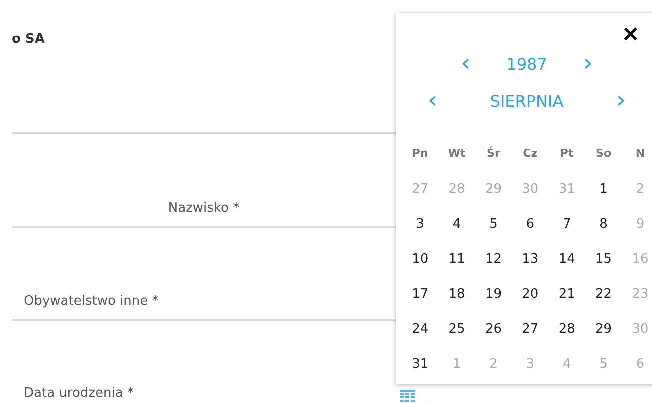  What do you see at coordinates (604, 294) in the screenshot?
I see `day-button: 22` at bounding box center [604, 294].